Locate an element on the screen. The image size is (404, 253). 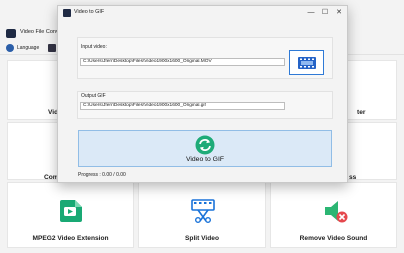
sync-icon is located at coordinates (205, 145).